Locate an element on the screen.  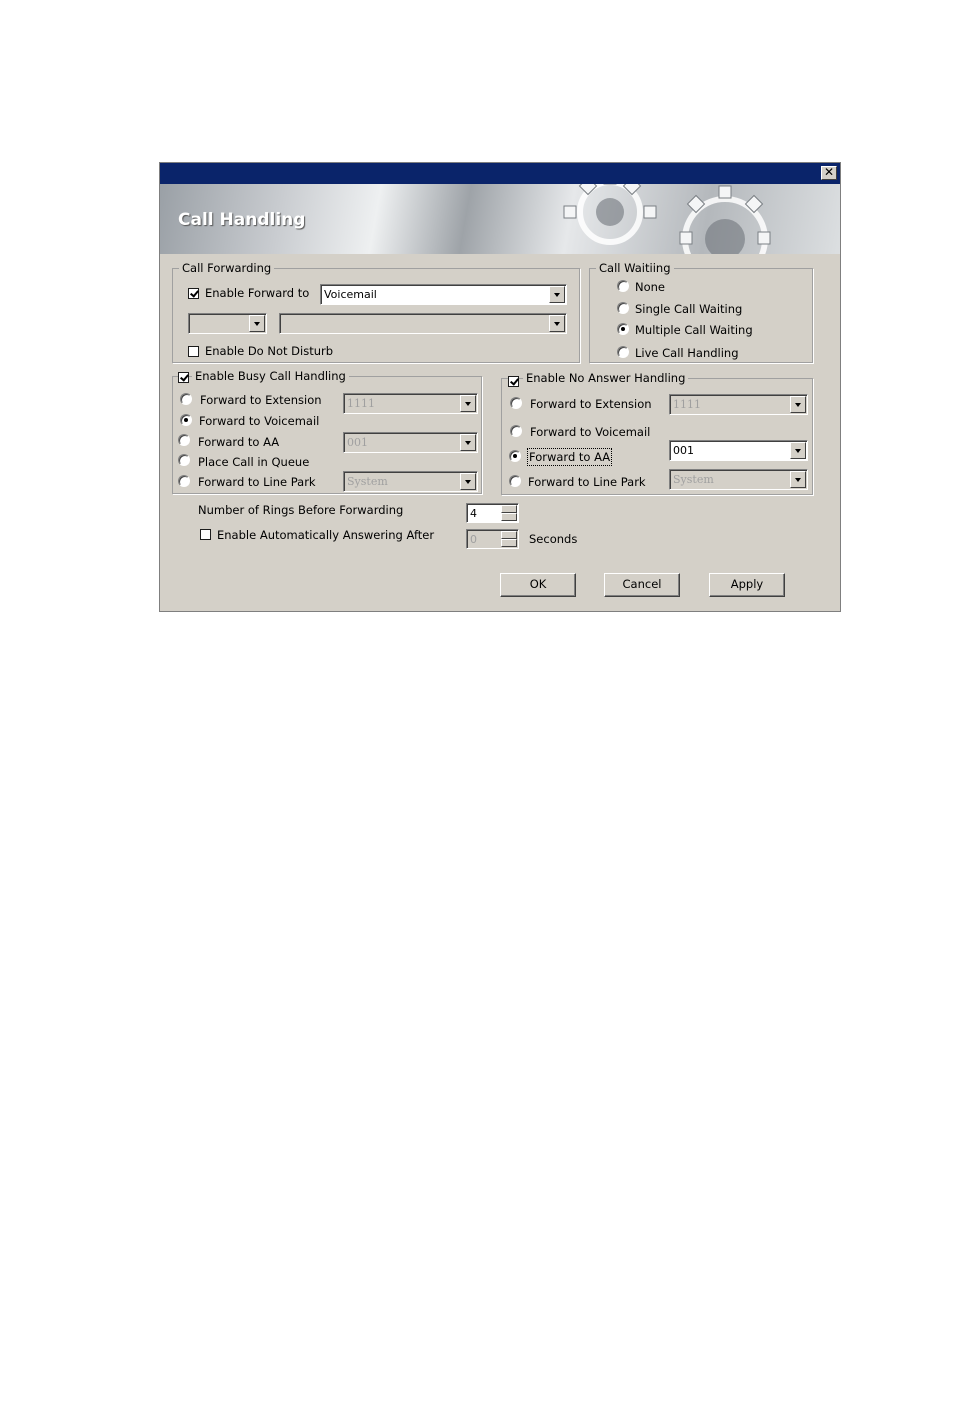
no-answer-option-label: Forward to Extension is located at coordinates (591, 404).